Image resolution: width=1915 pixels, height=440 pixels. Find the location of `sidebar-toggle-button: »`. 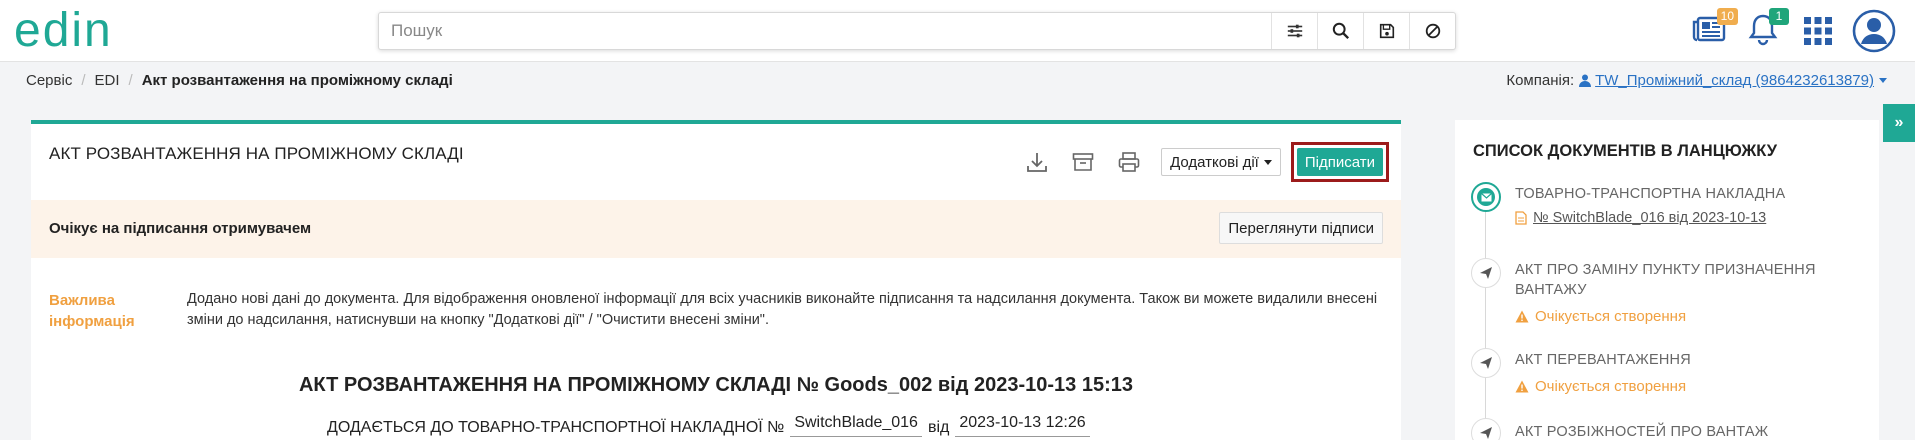

sidebar-toggle-button: » is located at coordinates (1899, 123).